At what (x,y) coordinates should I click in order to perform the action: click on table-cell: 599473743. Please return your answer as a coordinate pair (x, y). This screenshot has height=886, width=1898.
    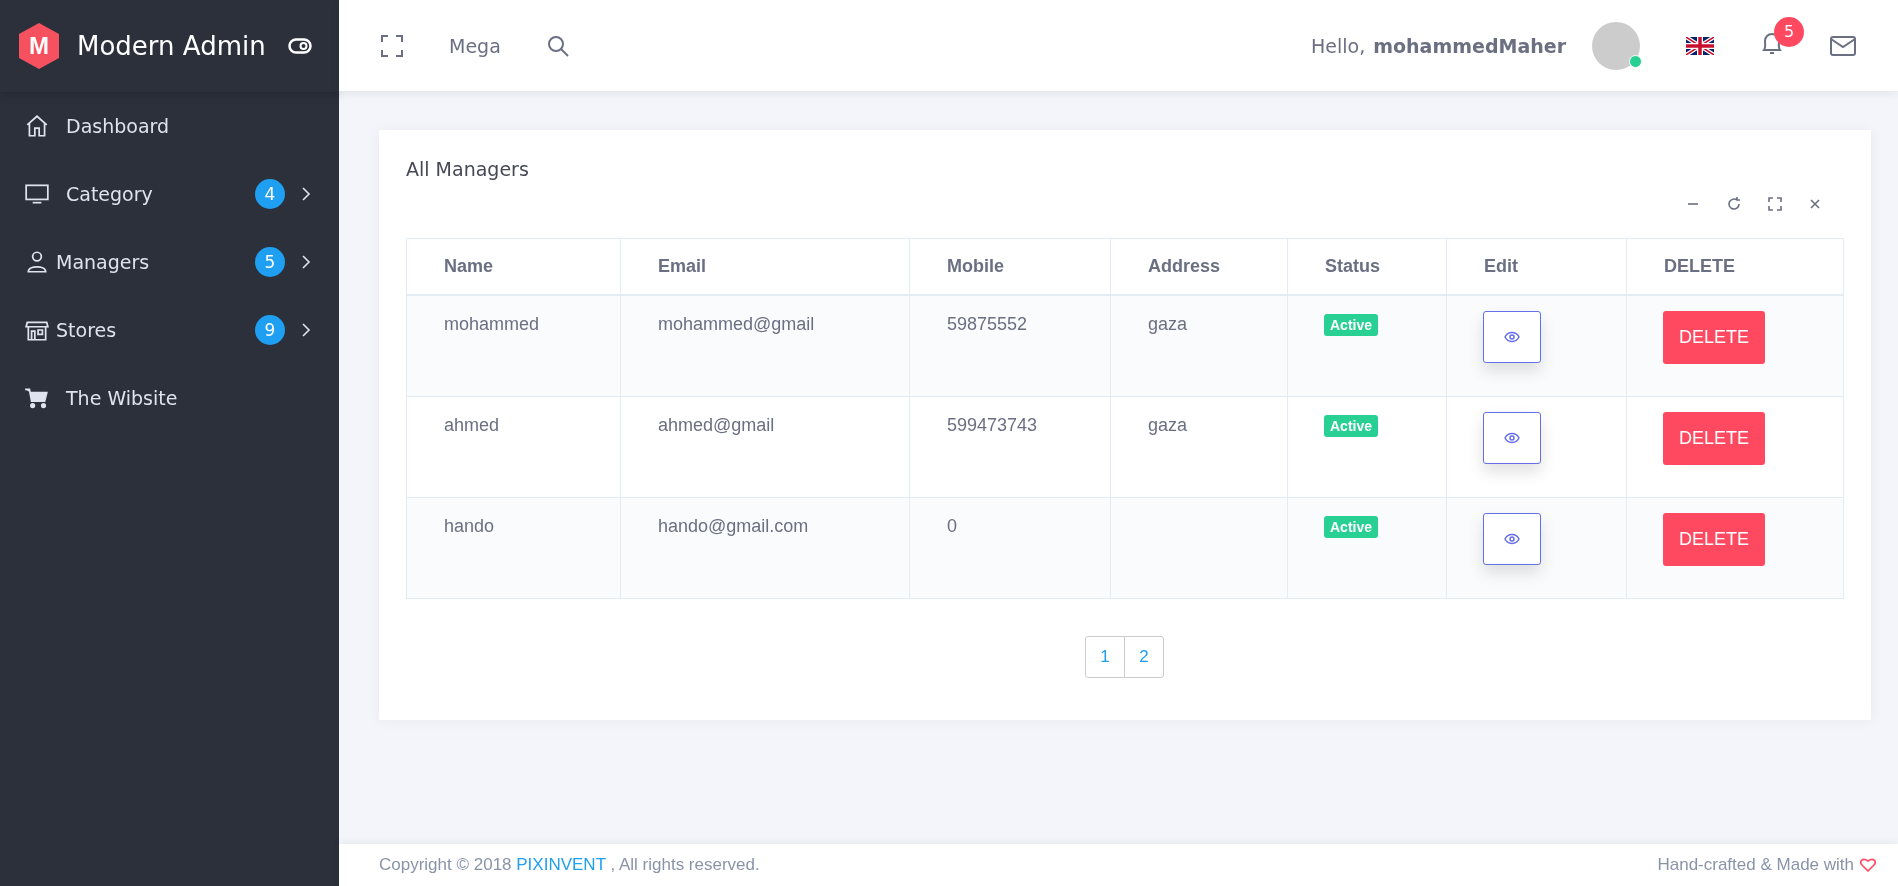
    Looking at the image, I should click on (1010, 447).